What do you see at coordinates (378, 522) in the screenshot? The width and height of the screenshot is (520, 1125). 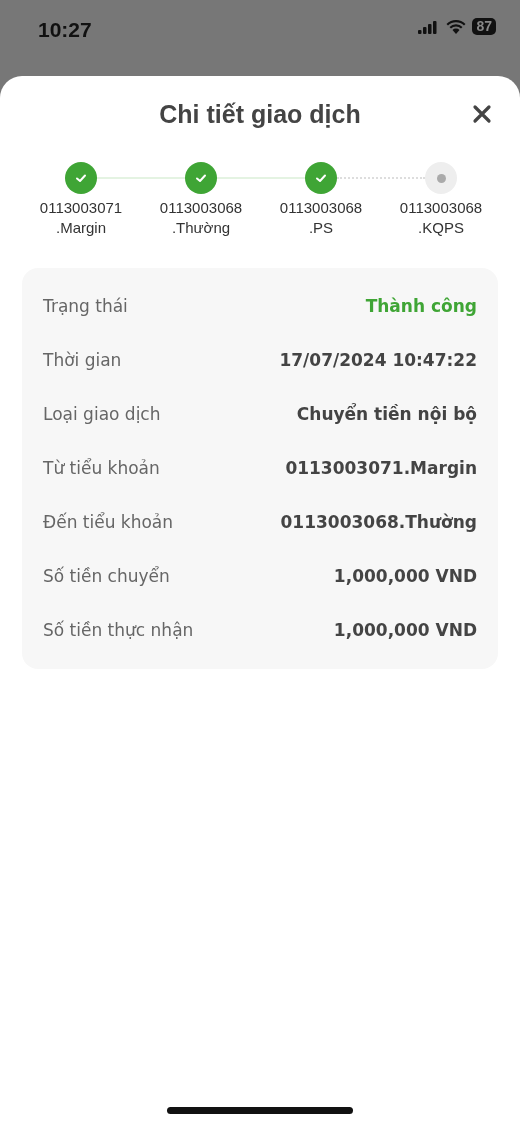 I see `detail-value: 0113003068.Thường` at bounding box center [378, 522].